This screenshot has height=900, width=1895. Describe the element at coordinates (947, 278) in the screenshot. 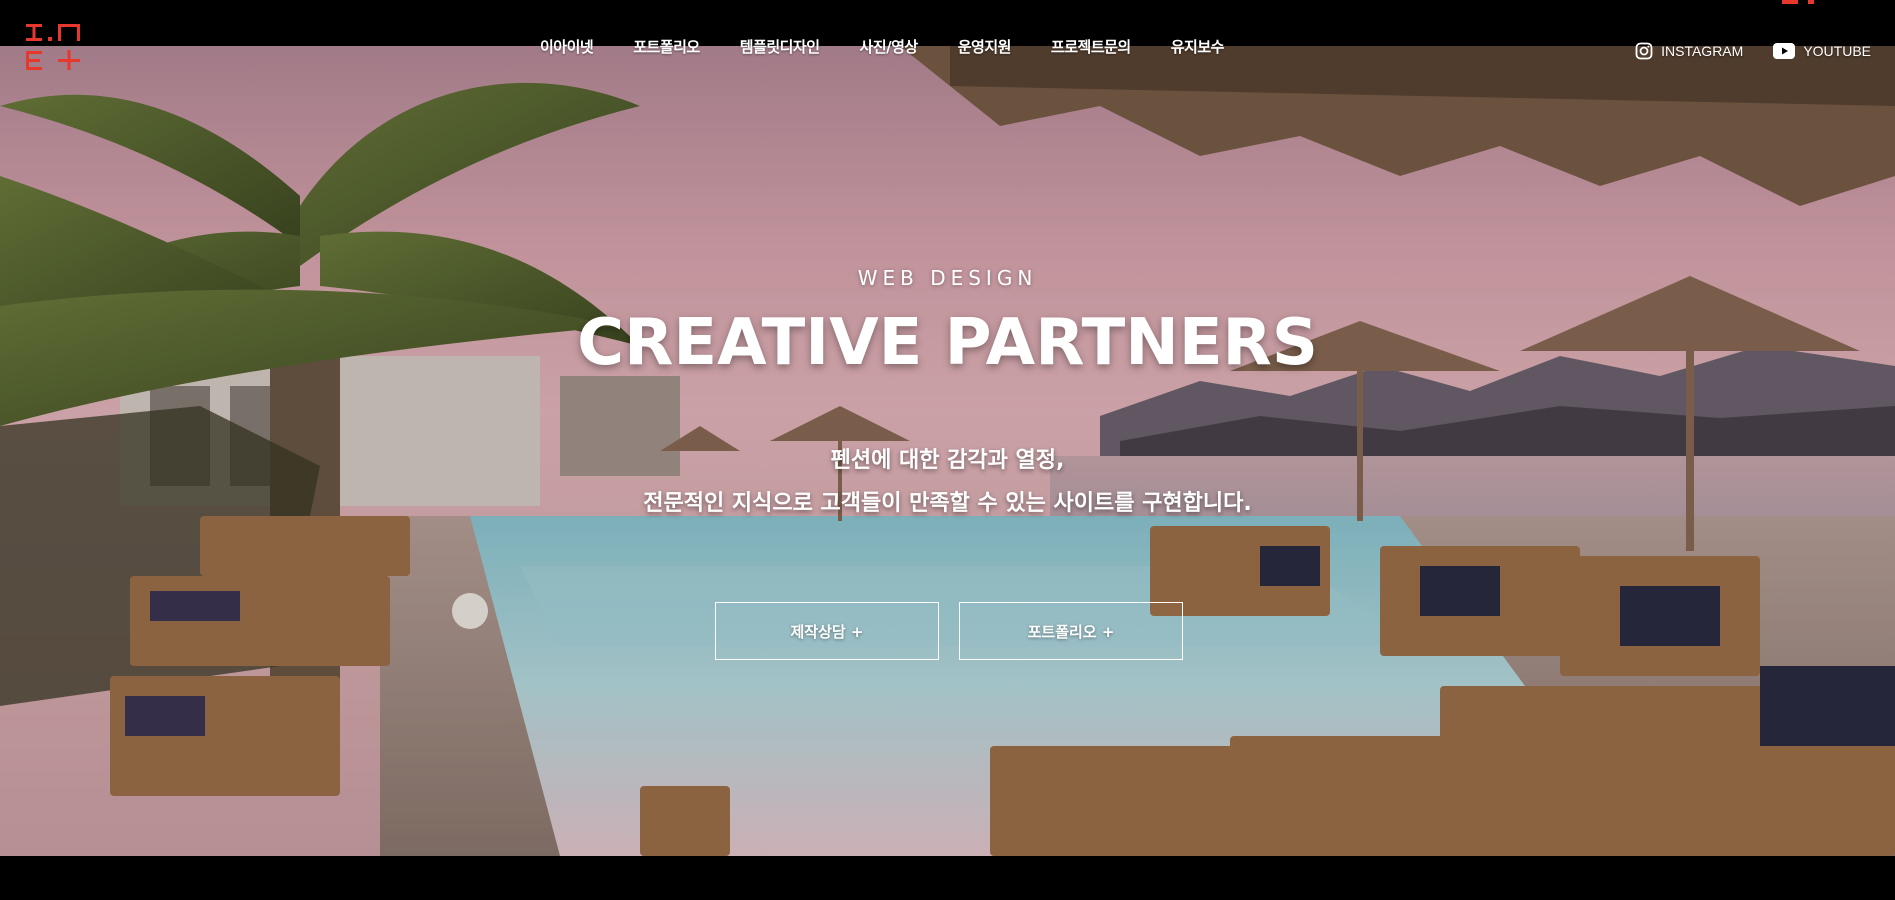

I see `hero-eyebrow: WEB DESIGN` at that location.